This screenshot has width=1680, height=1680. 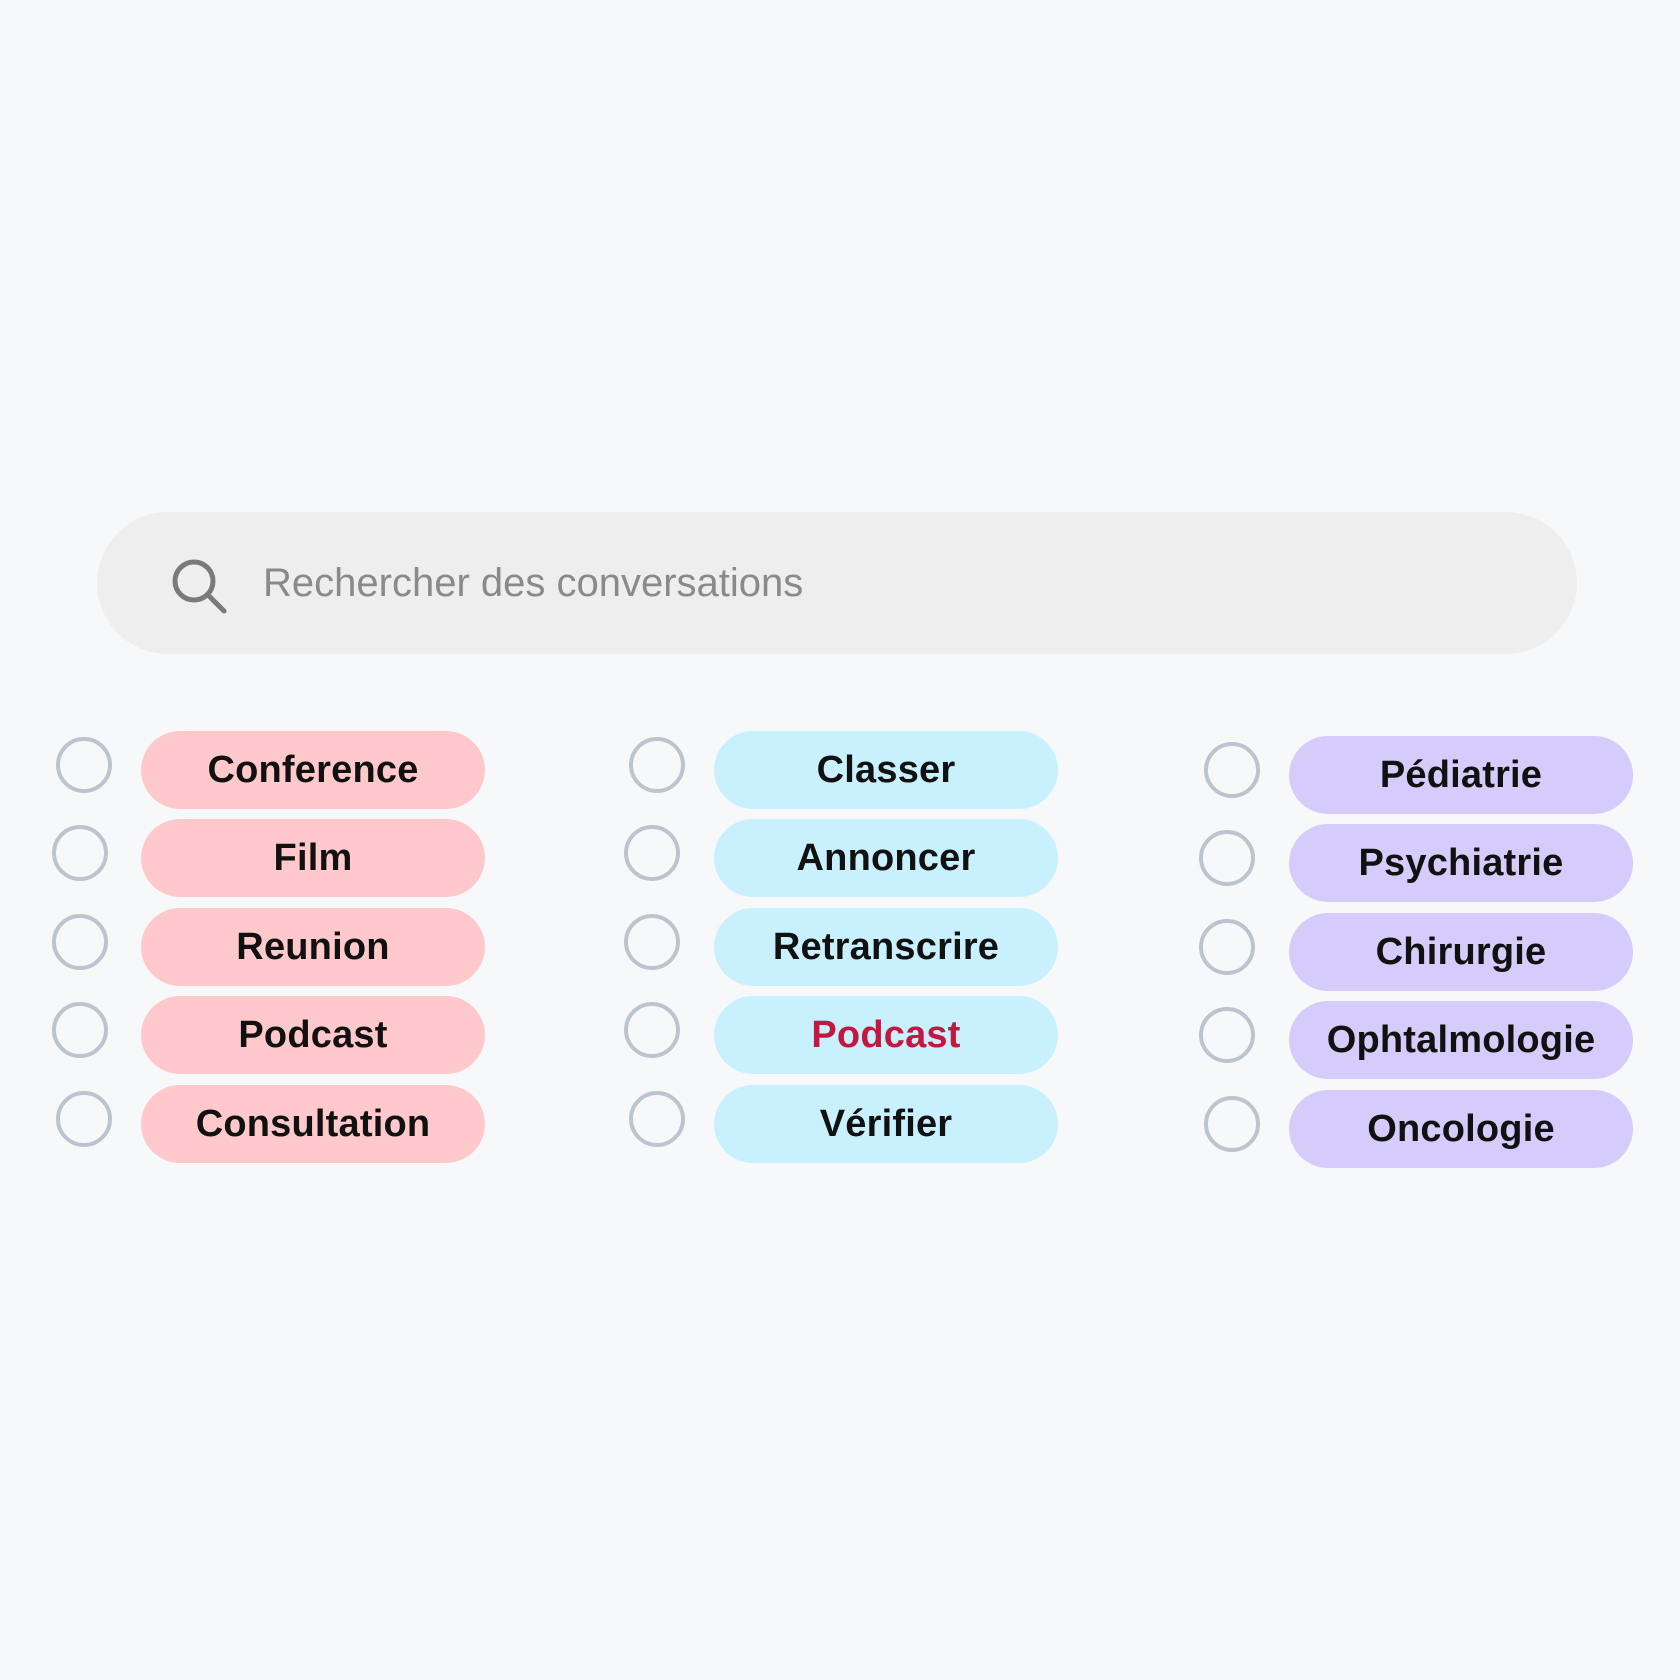 What do you see at coordinates (199, 586) in the screenshot?
I see `search-icon` at bounding box center [199, 586].